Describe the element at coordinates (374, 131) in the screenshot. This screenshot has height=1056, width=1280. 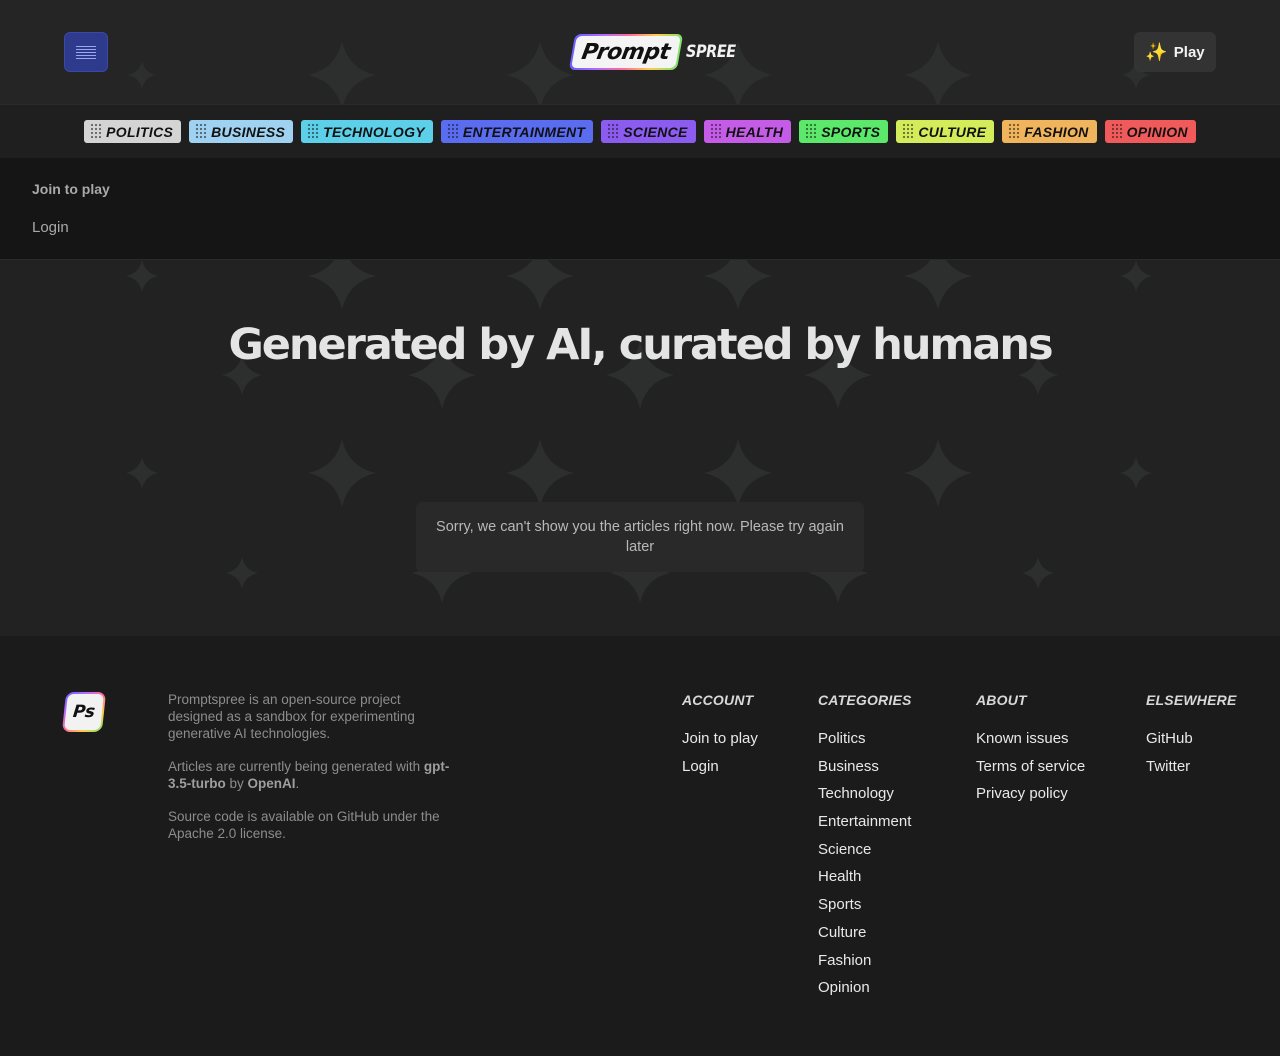
I see `category-pill-label: TECHNOLOGY` at that location.